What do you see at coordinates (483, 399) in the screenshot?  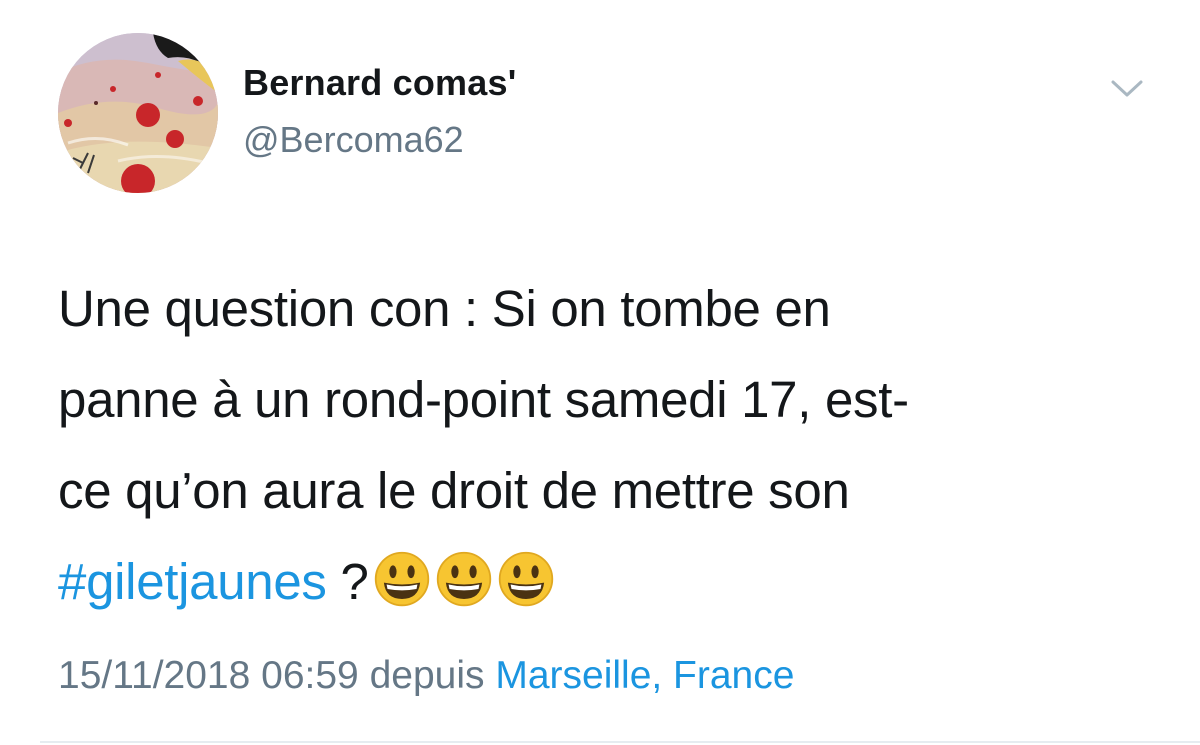 I see `tweet-text-line: panne à un rond-point samedi 17, est-` at bounding box center [483, 399].